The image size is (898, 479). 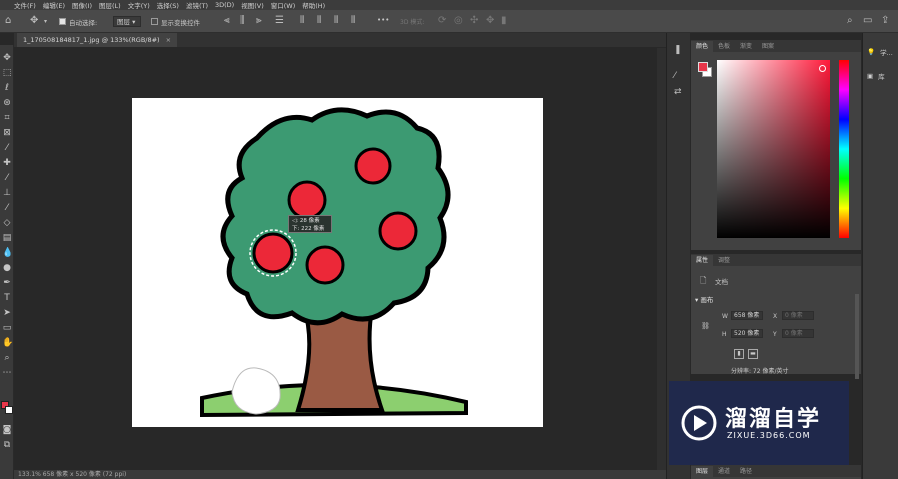 I want to click on document-tab-title: 1_170508184817_1.jpg @ 133%(RGB/8#), so click(x=91, y=40).